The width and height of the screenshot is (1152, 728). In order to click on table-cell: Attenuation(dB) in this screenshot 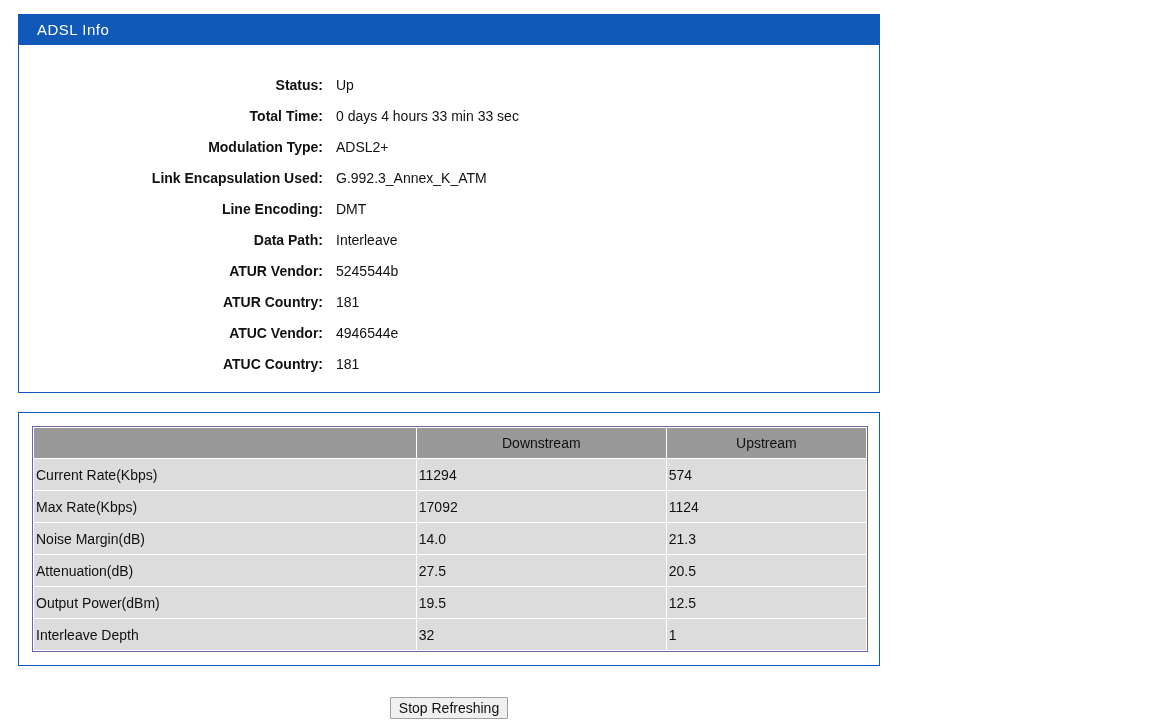, I will do `click(225, 570)`.